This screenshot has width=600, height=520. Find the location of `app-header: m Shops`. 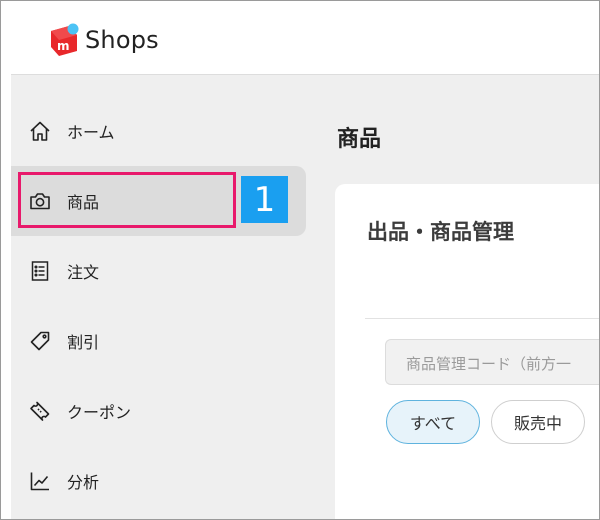

app-header: m Shops is located at coordinates (300, 38).